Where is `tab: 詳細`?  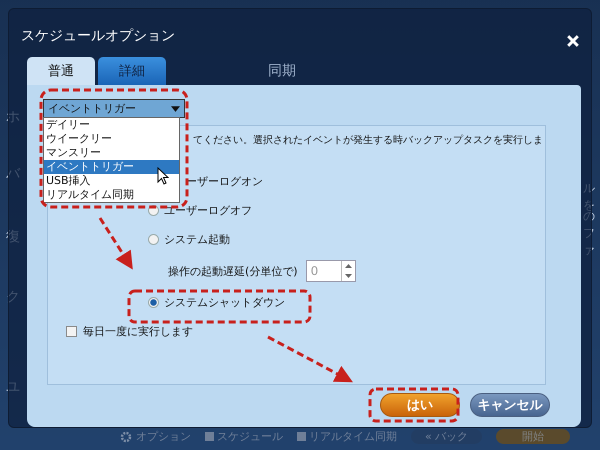
tab: 詳細 is located at coordinates (132, 71).